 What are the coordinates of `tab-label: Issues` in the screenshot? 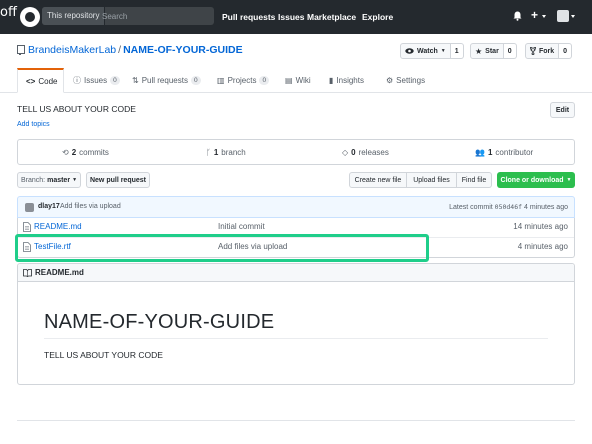 It's located at (96, 80).